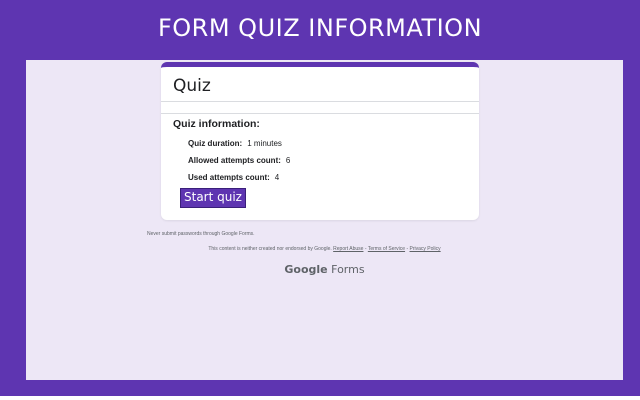 The image size is (640, 400). I want to click on info-label: Used attempts count:, so click(229, 177).